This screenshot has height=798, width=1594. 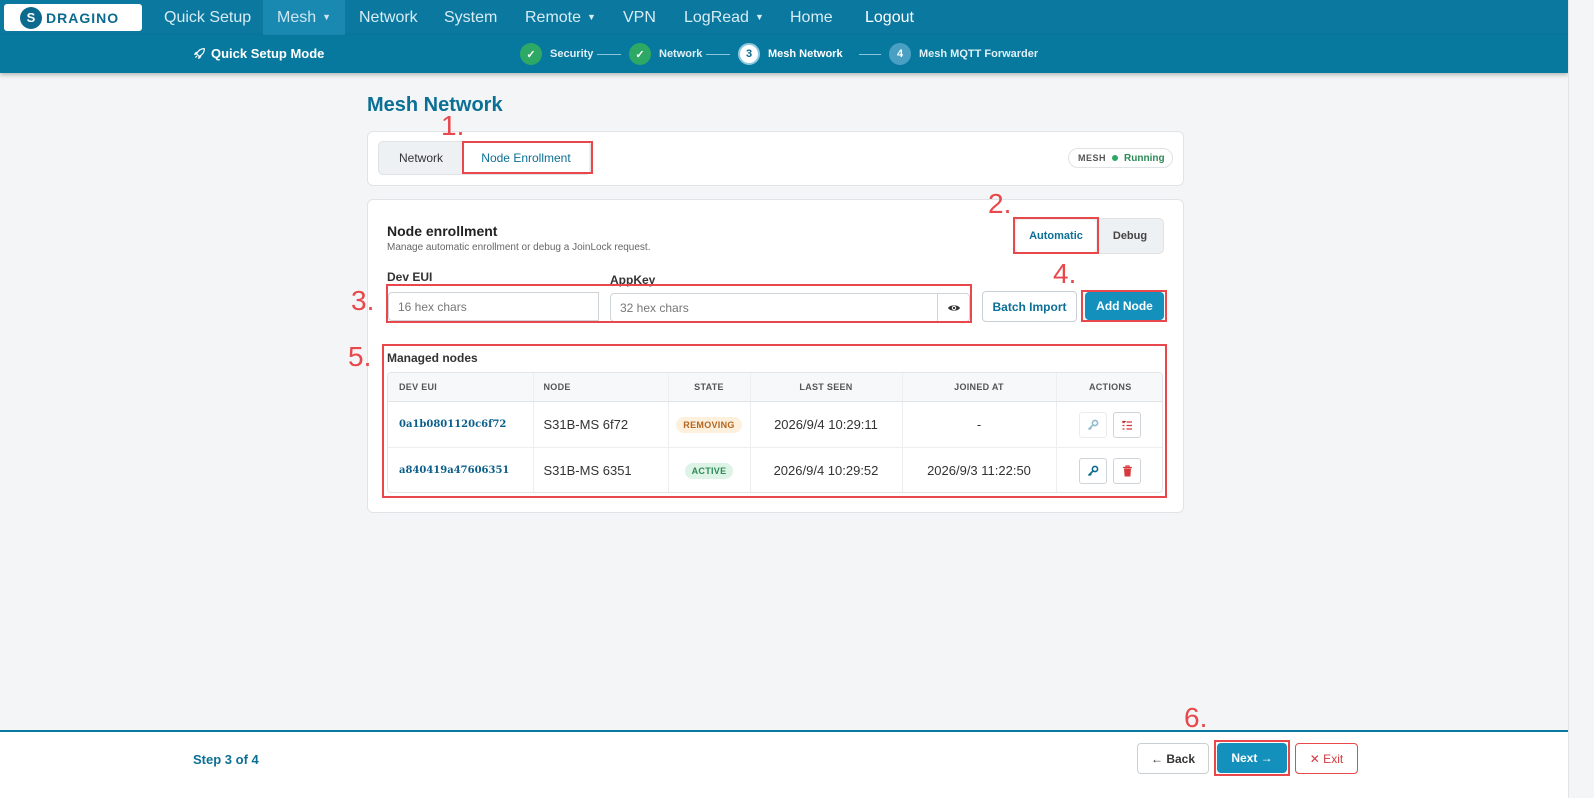 What do you see at coordinates (199, 53) in the screenshot?
I see `rocket-icon` at bounding box center [199, 53].